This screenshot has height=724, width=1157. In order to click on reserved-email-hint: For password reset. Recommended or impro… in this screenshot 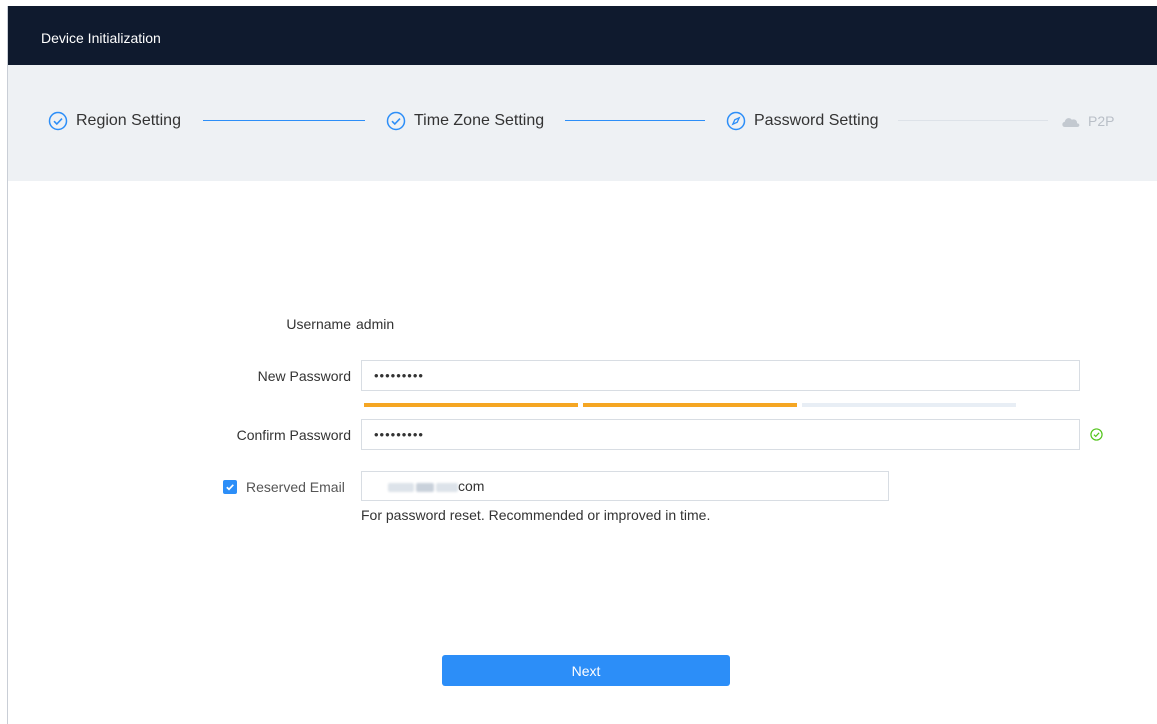, I will do `click(536, 515)`.